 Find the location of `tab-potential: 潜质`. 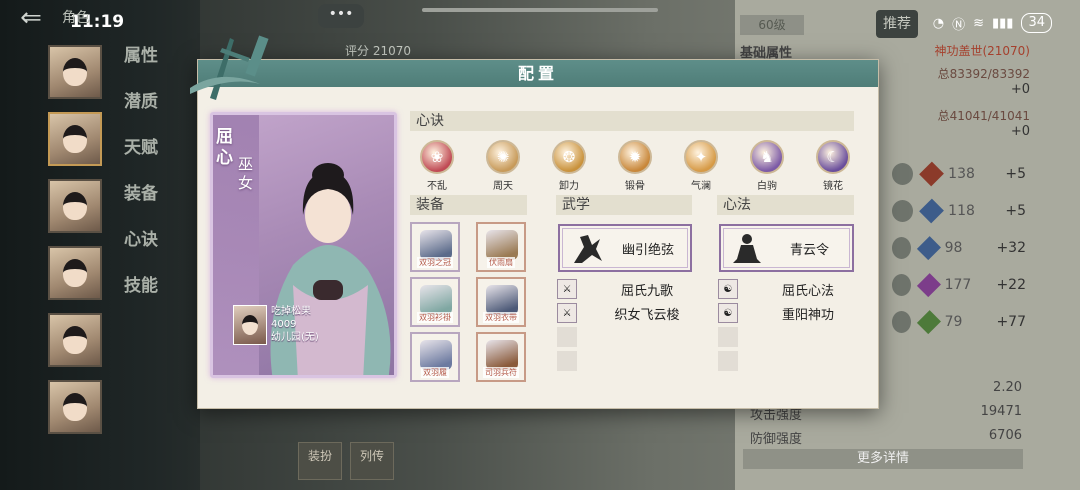

tab-potential: 潜质 is located at coordinates (149, 113).